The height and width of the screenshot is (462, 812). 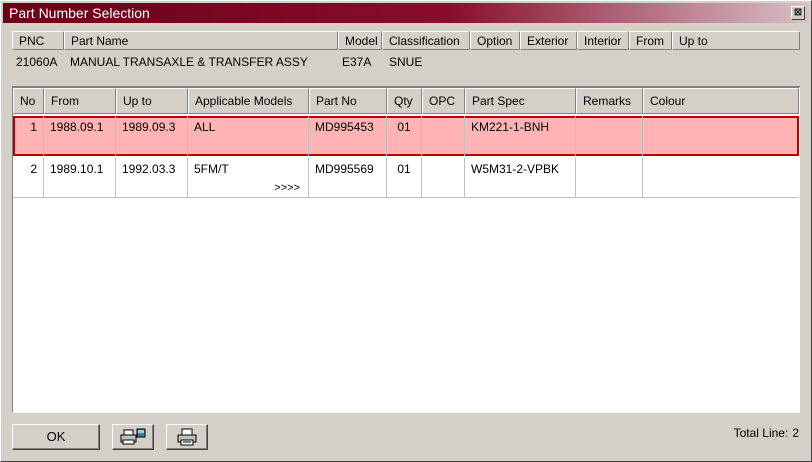 I want to click on cell-applicable-models: 5FM/T >>>>, so click(x=248, y=177).